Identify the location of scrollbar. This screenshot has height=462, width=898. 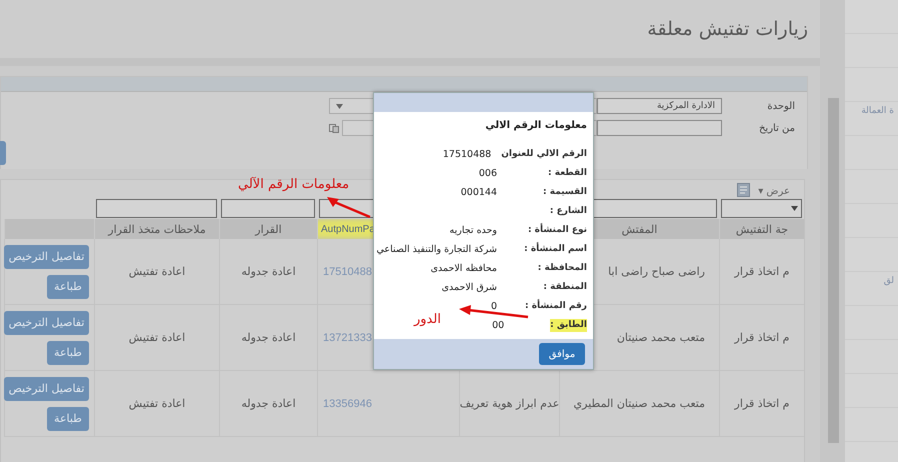
(833, 270).